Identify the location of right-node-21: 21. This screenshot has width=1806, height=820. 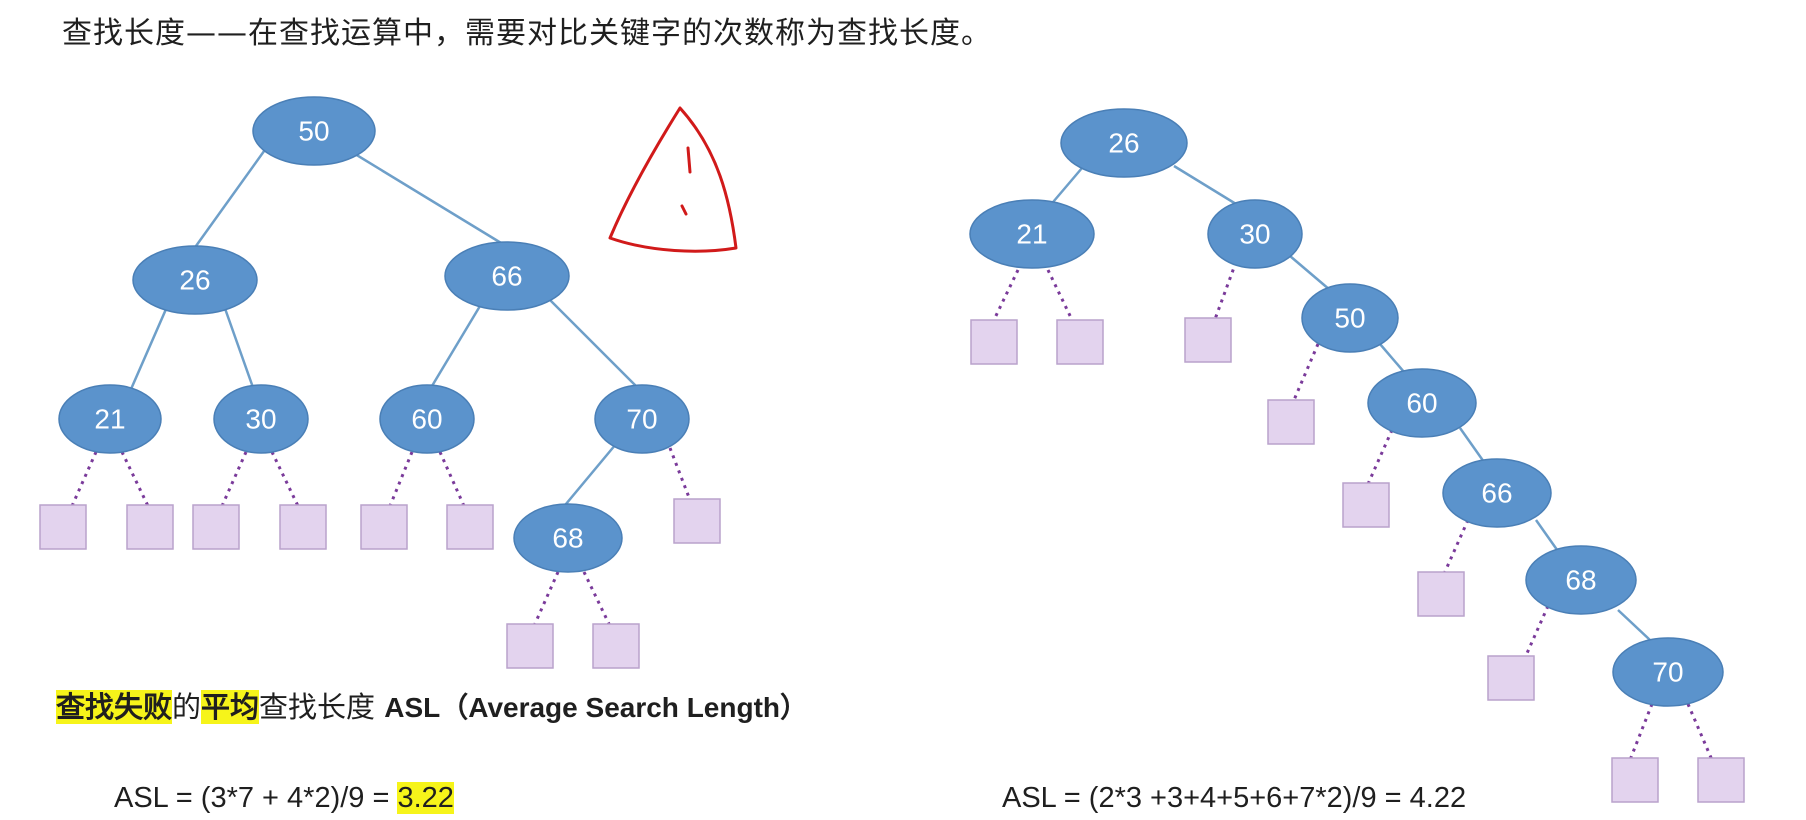
(1032, 234).